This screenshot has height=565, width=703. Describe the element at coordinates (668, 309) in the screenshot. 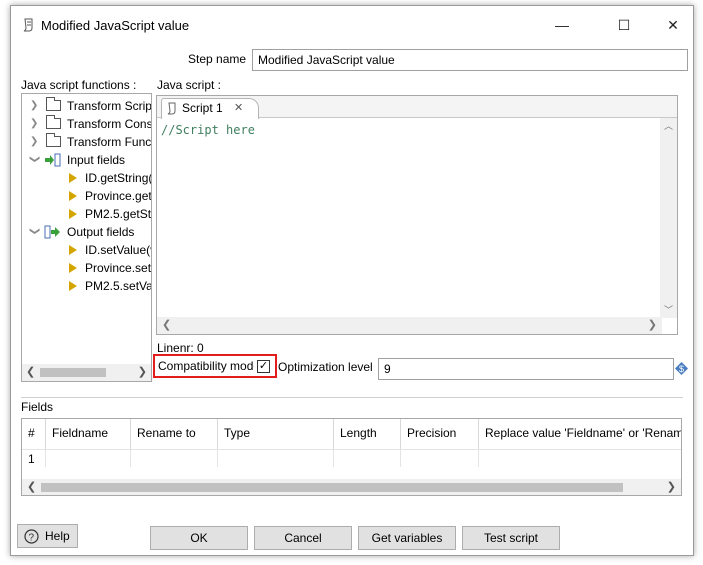

I see `scroll-down-icon: ﹀` at that location.